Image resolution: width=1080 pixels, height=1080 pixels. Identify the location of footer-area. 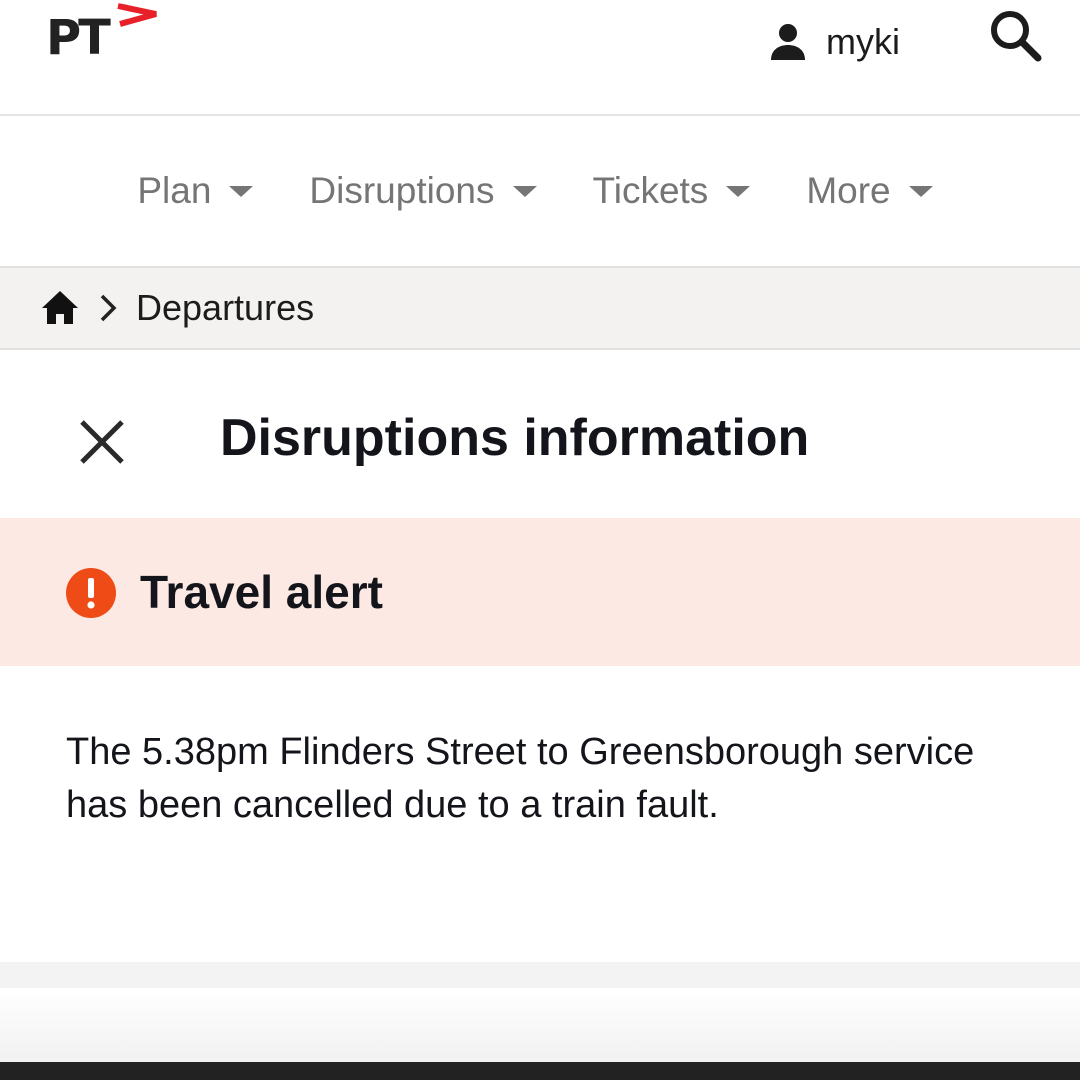
(540, 1025).